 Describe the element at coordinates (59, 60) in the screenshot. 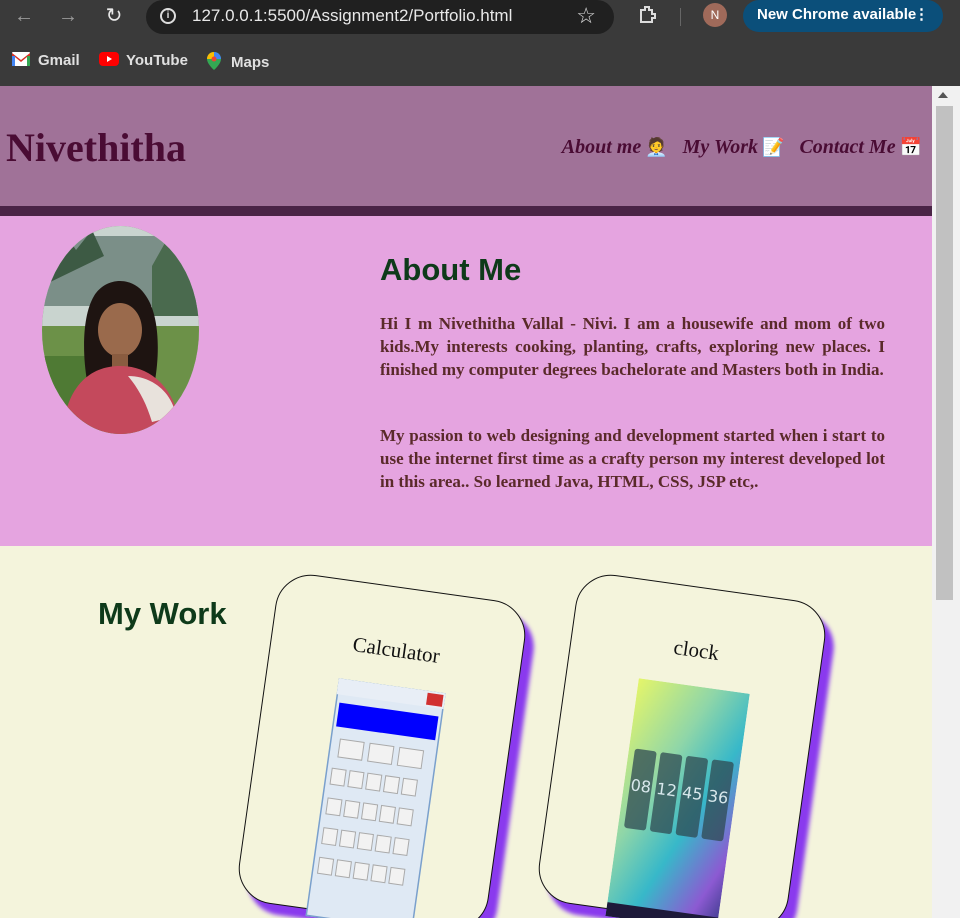

I see `bookmark-label: Gmail` at that location.